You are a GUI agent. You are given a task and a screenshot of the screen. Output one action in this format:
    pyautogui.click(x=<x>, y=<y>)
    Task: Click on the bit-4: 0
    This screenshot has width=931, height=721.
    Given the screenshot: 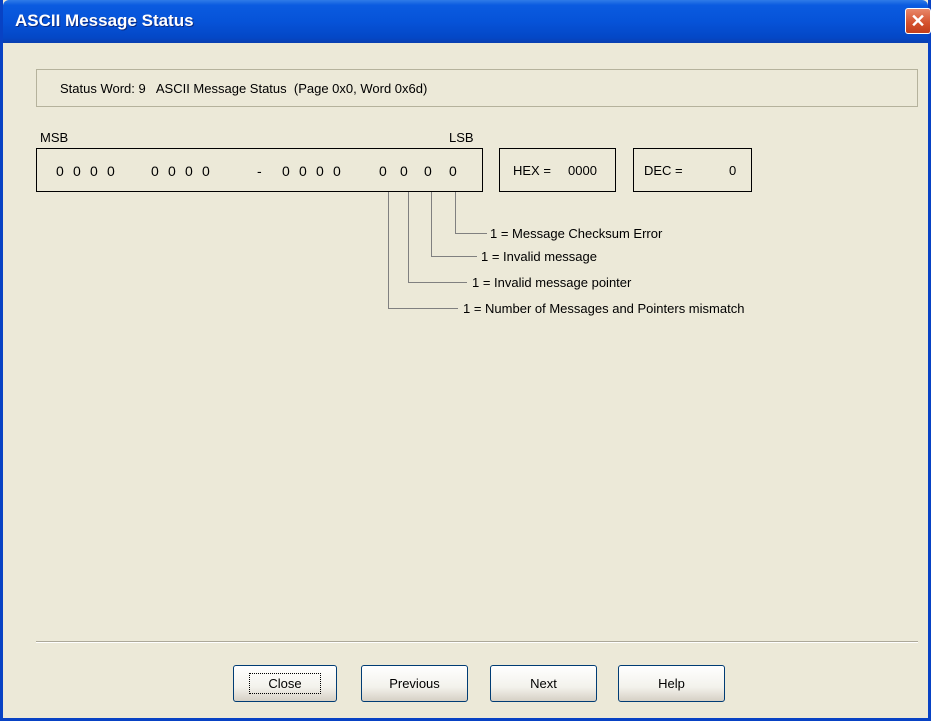 What is the action you would take?
    pyautogui.click(x=337, y=171)
    